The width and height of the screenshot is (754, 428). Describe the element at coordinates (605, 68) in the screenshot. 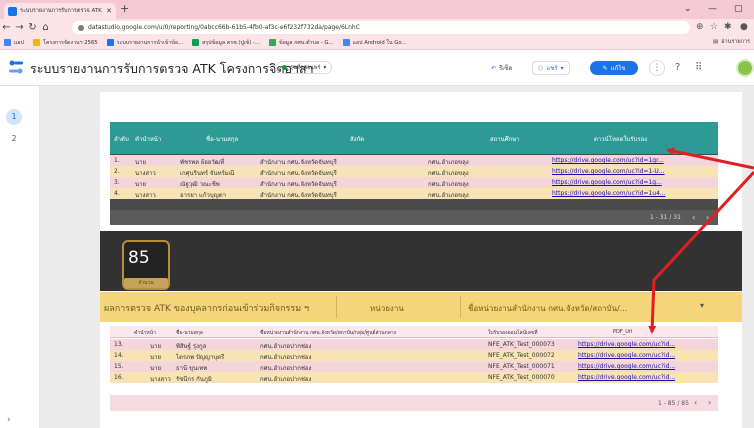

I see `pencil-icon: ✎` at that location.